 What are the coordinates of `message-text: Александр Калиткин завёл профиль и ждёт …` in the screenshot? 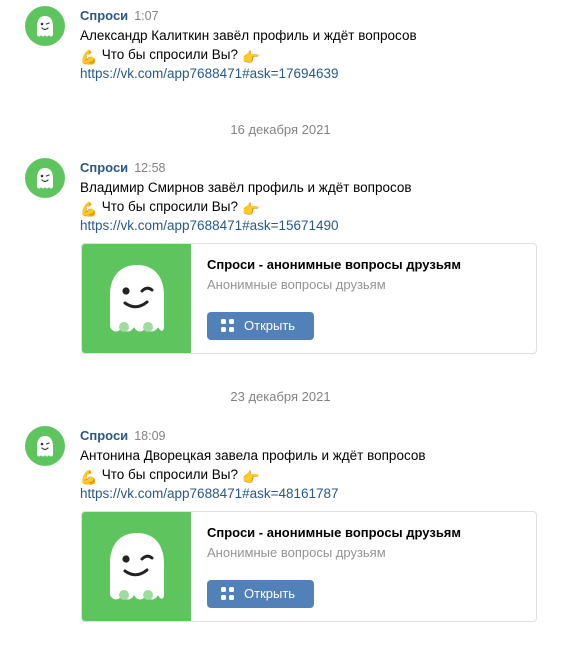 It's located at (248, 35).